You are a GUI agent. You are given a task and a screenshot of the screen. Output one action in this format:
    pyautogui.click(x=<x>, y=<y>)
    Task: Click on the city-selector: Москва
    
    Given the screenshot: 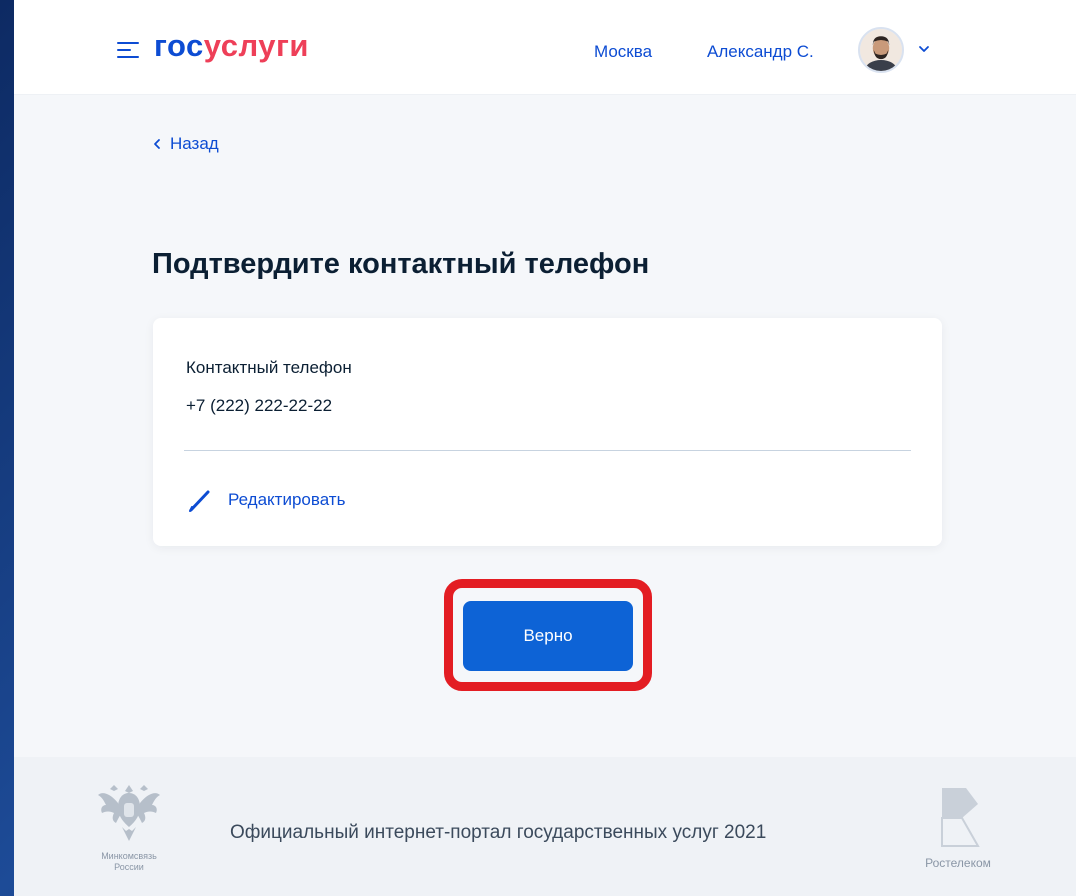 What is the action you would take?
    pyautogui.click(x=623, y=52)
    